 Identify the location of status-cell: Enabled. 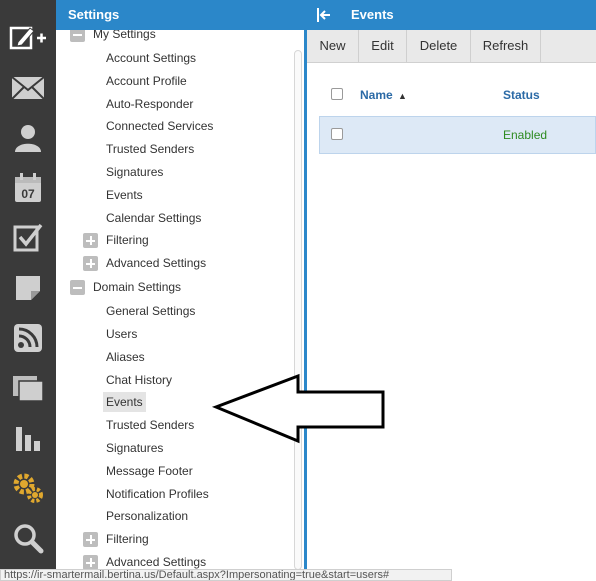
(525, 135).